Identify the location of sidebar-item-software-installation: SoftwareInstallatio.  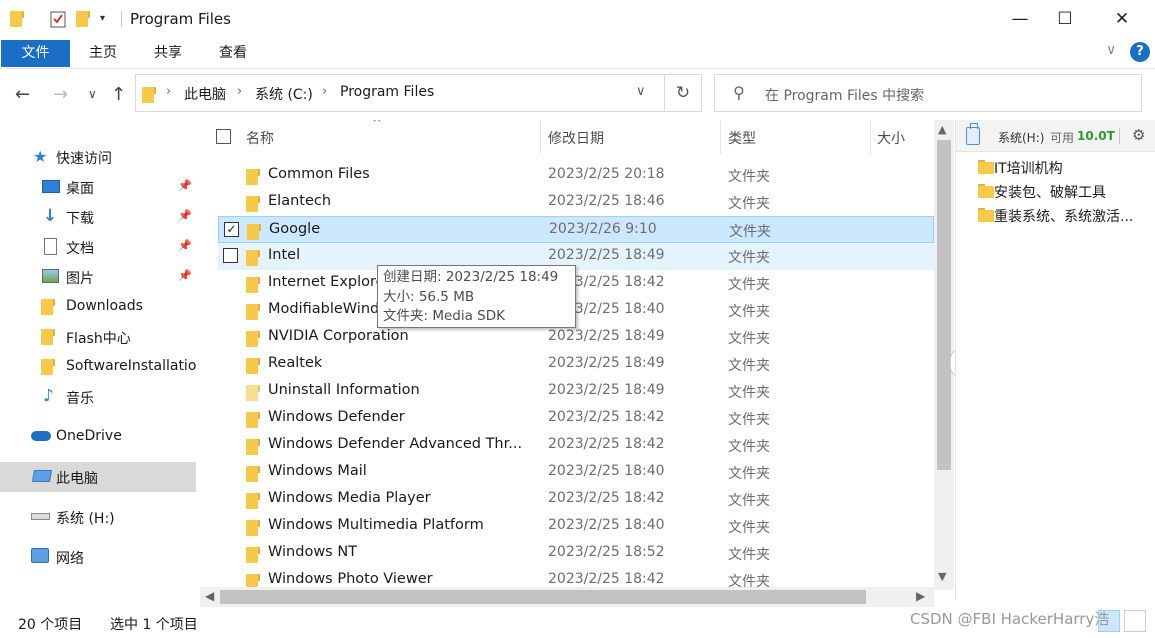
(98, 367).